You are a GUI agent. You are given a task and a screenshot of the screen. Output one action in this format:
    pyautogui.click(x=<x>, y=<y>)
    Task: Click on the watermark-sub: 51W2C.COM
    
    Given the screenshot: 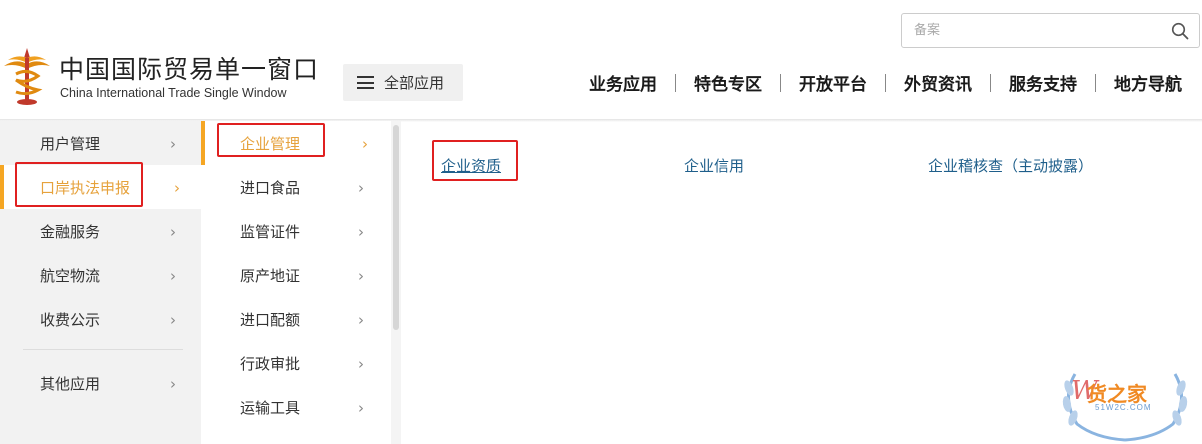 What is the action you would take?
    pyautogui.click(x=1123, y=407)
    